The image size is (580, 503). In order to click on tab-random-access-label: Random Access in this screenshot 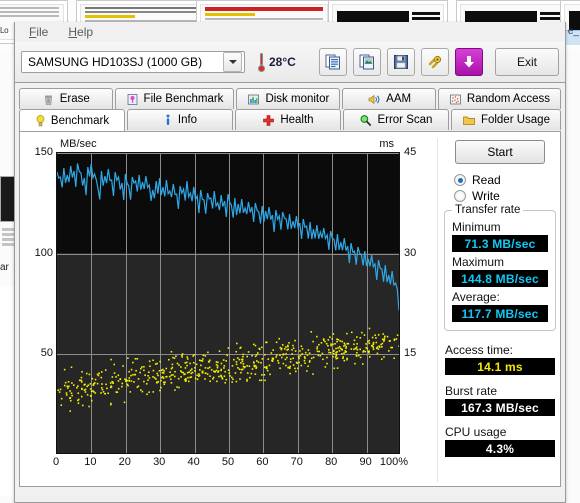, I will do `click(508, 99)`.